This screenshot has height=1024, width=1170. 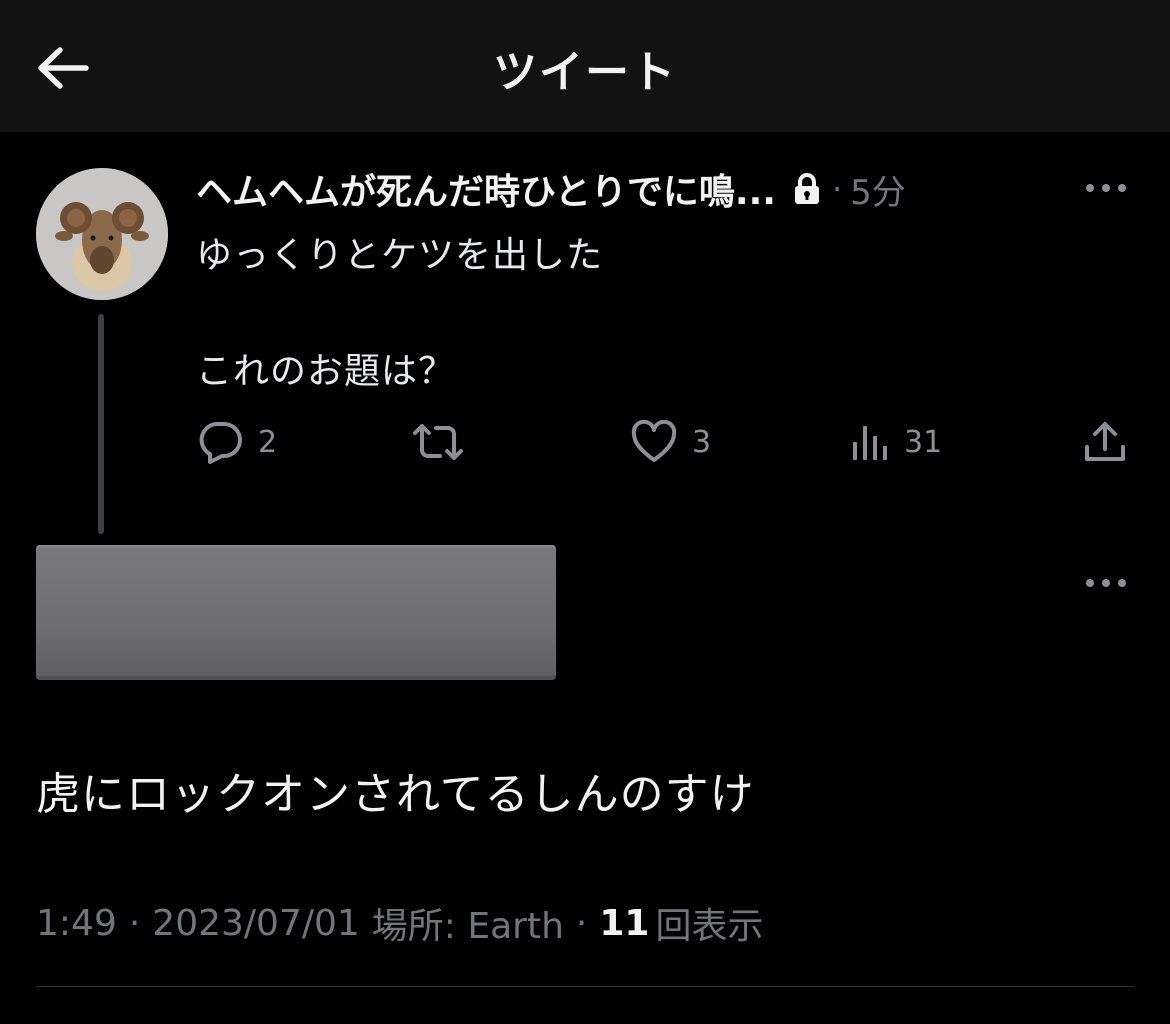 What do you see at coordinates (585, 72) in the screenshot?
I see `page-title: ツイート` at bounding box center [585, 72].